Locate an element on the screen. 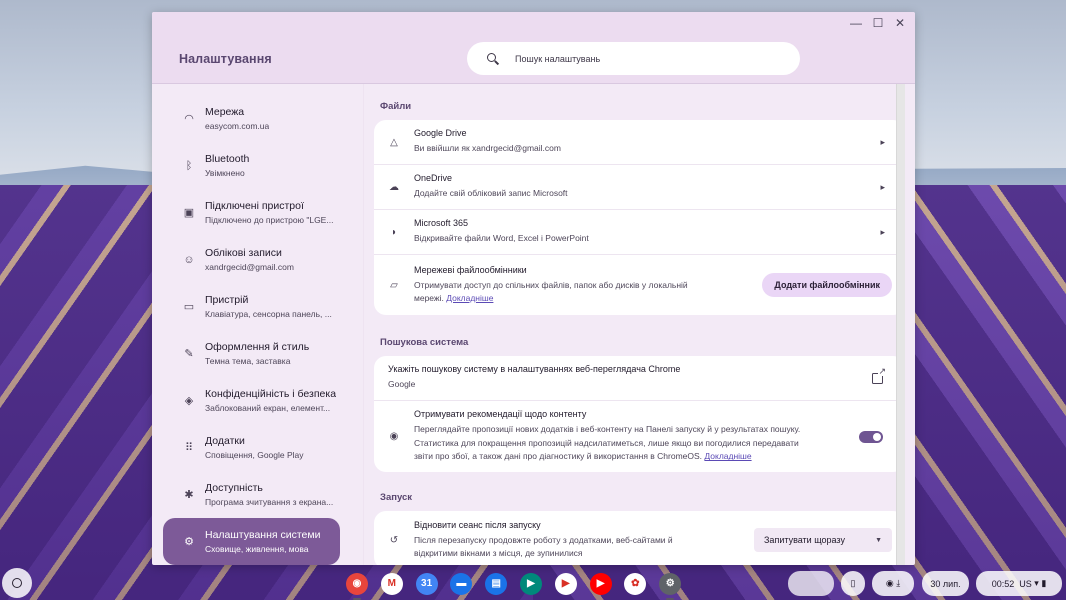  sidebar-item-subtitle: Сховище, живлення, мова is located at coordinates (257, 549).